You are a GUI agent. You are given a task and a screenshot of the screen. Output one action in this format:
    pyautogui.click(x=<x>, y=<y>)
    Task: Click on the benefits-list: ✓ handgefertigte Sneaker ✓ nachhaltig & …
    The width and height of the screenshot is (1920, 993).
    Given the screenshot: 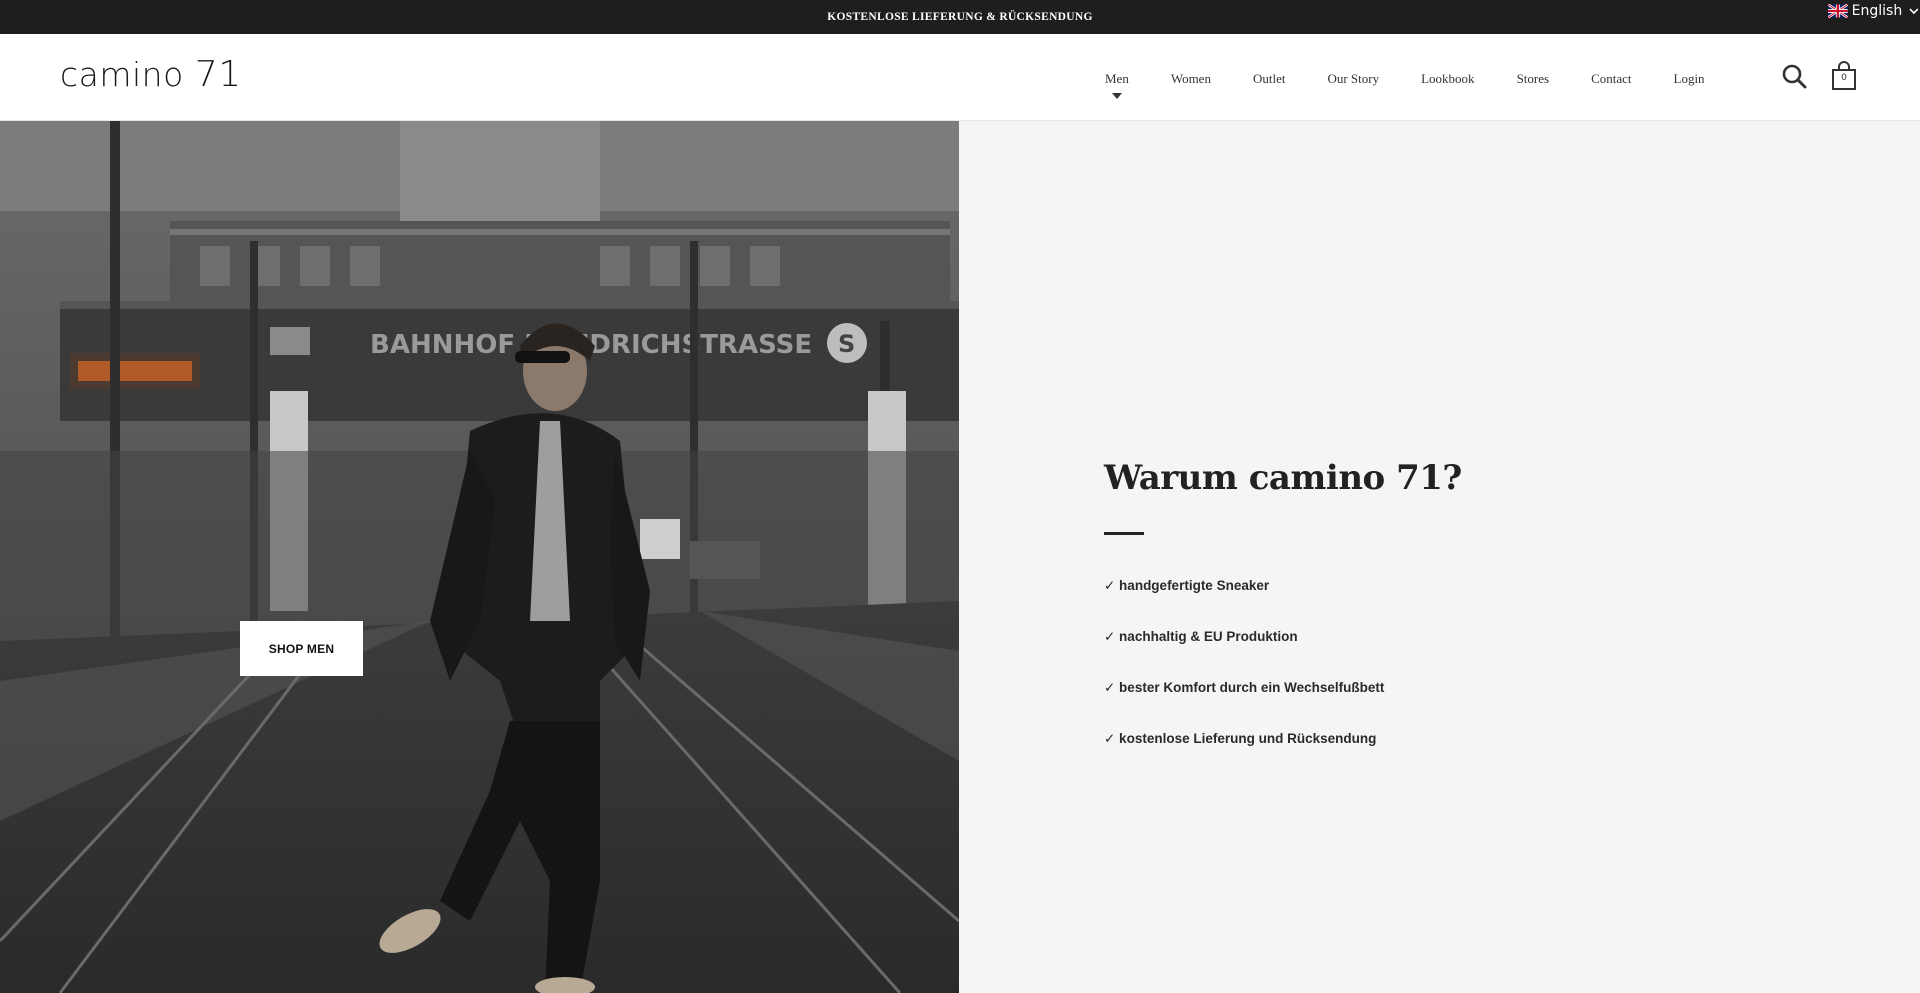 What is the action you would take?
    pyautogui.click(x=1244, y=679)
    